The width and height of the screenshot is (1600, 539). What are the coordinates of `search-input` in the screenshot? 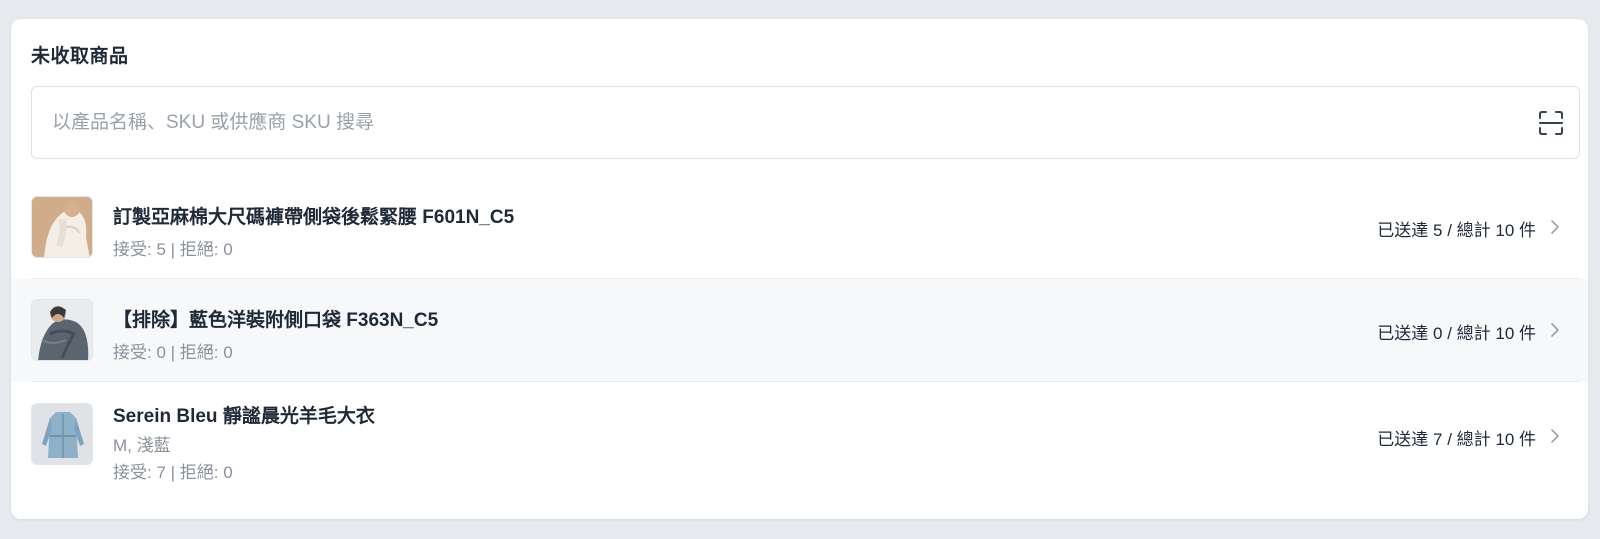 It's located at (762, 122).